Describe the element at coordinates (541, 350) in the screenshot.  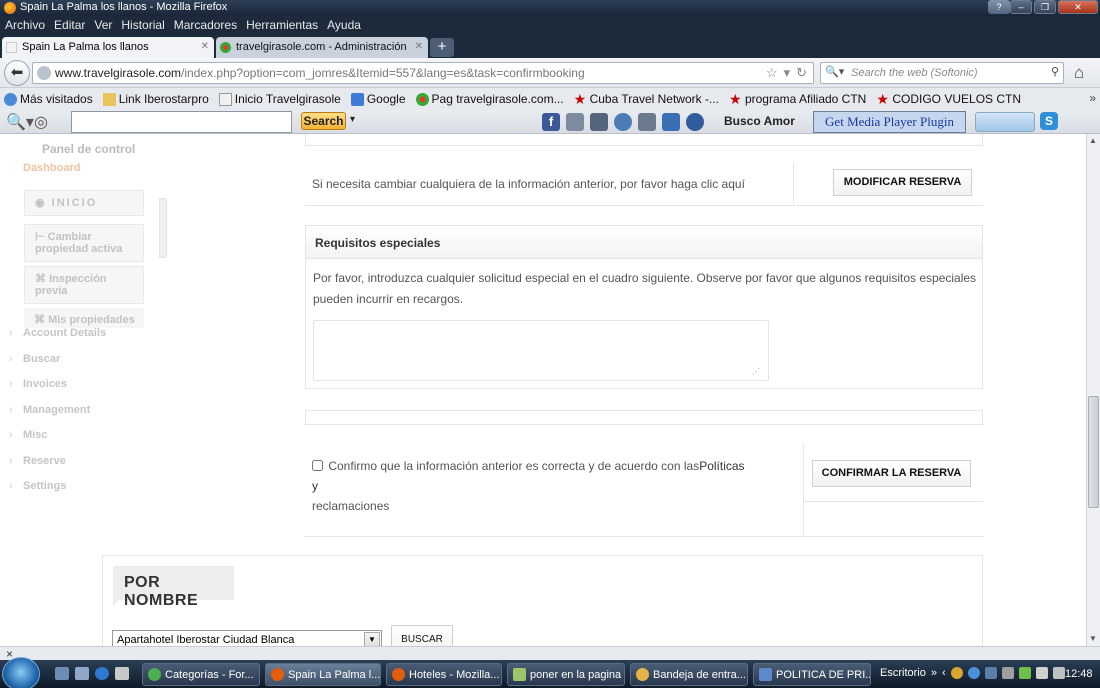
I see `special-requests-textarea: ⋰` at that location.